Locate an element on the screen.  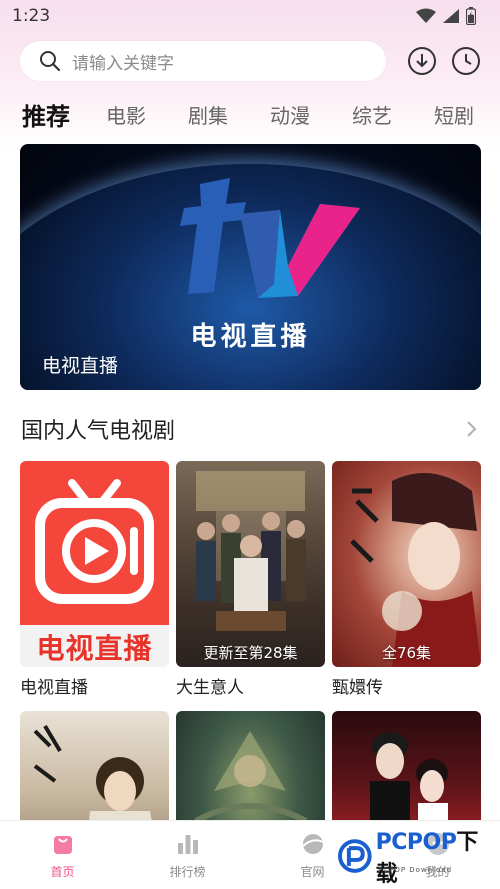
tab-series: 剧集 is located at coordinates (208, 114).